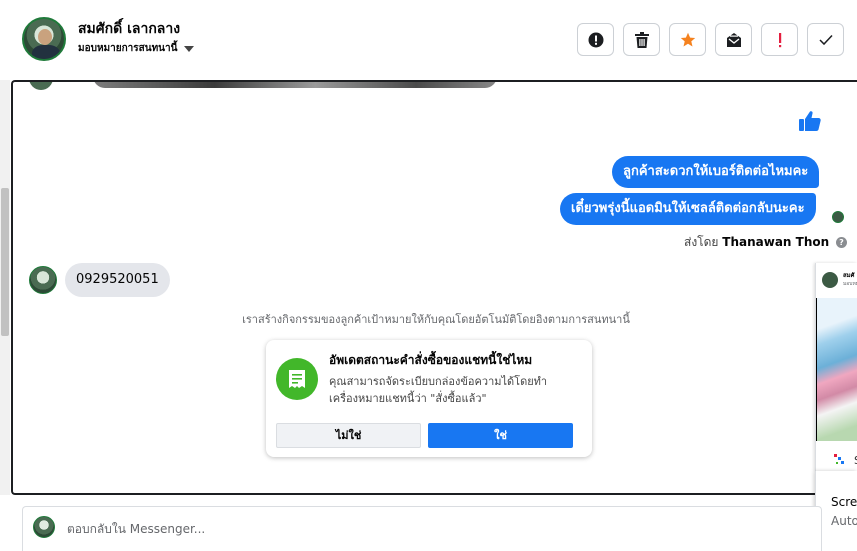  I want to click on mark-done-button, so click(825, 39).